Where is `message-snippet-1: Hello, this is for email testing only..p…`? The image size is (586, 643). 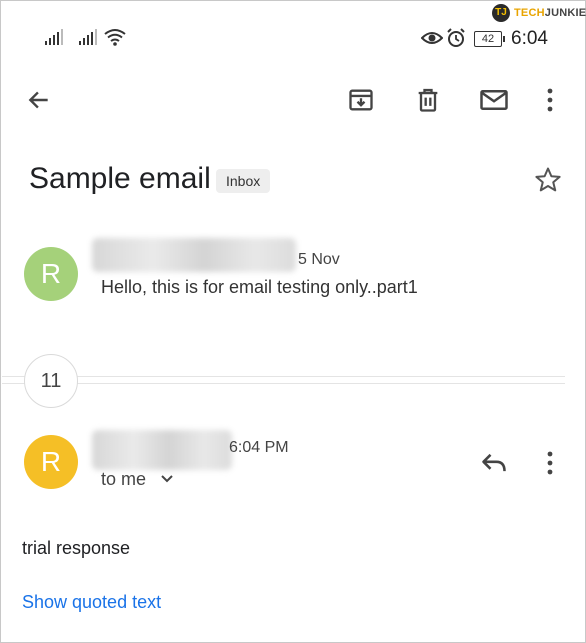
message-snippet-1: Hello, this is for email testing only..p… is located at coordinates (259, 287).